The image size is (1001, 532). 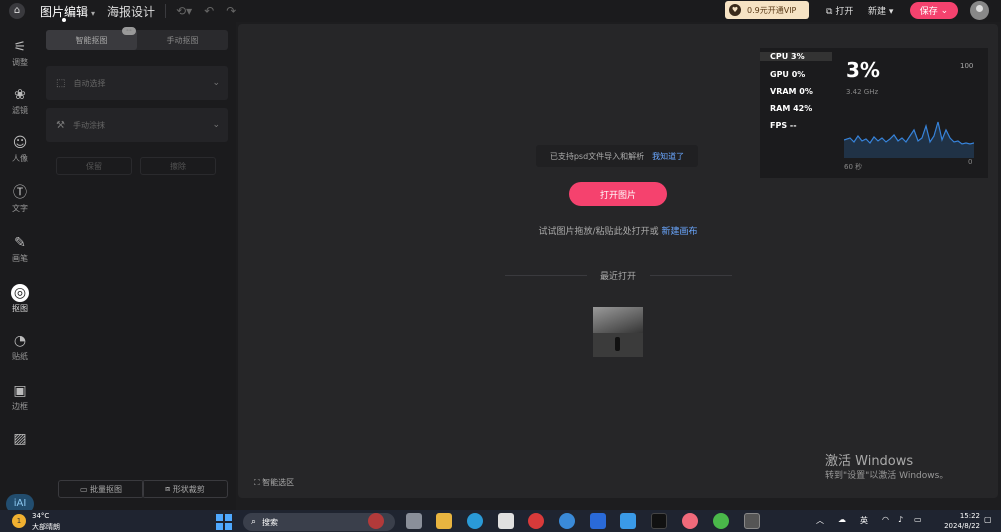 I want to click on activation-watermark-text: 转到"设置"以激活 Windows。, so click(x=887, y=476).